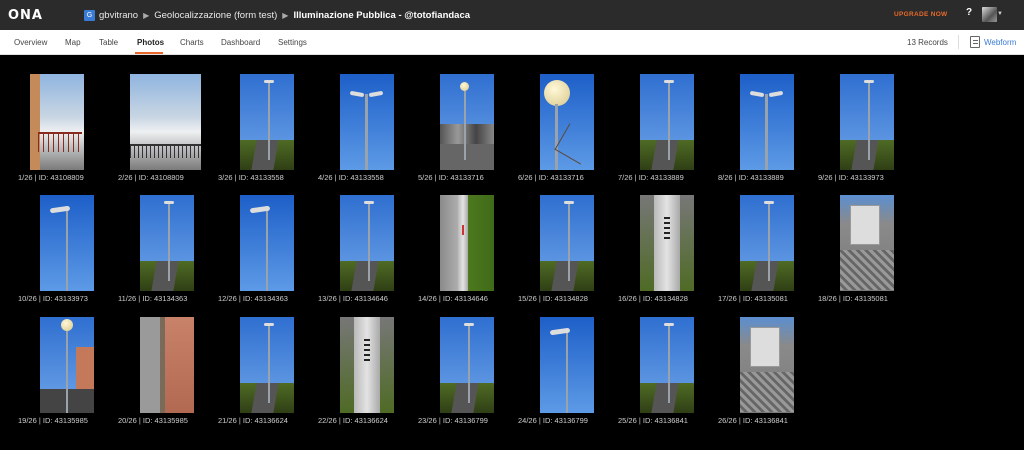 This screenshot has height=450, width=1024. What do you see at coordinates (153, 298) in the screenshot?
I see `photo-caption: 11/26 | ID: 43134363` at bounding box center [153, 298].